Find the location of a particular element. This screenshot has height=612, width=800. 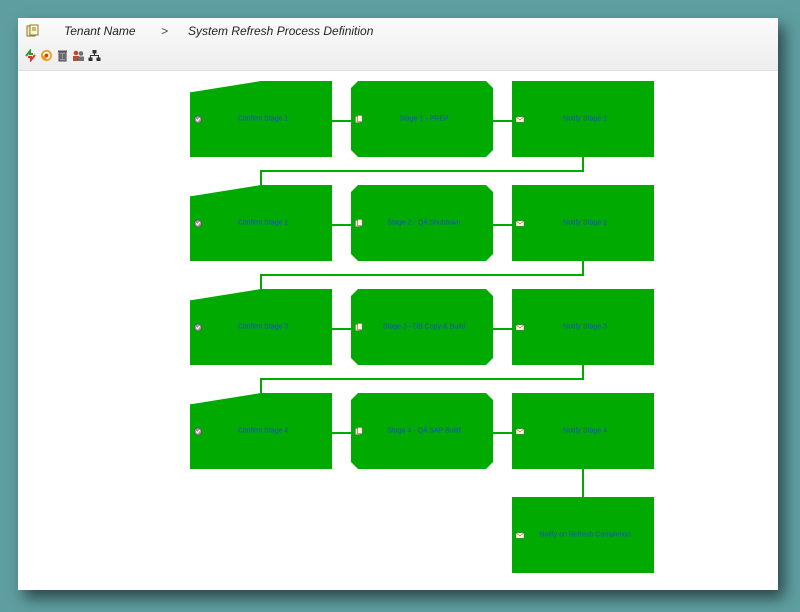

notify-stage-3-node: Notify Stage 3 is located at coordinates (583, 327).